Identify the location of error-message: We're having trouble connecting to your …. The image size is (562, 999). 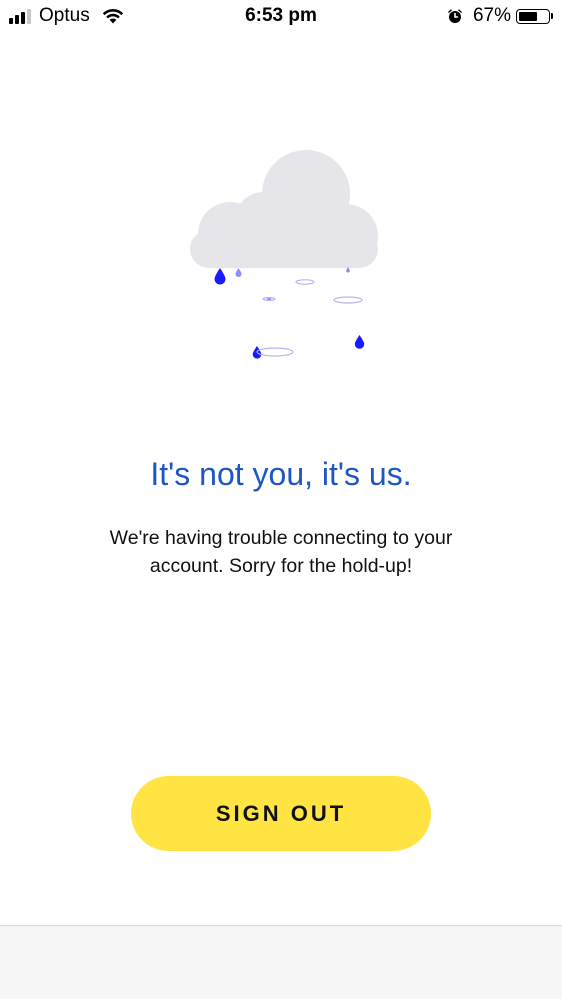
(281, 552).